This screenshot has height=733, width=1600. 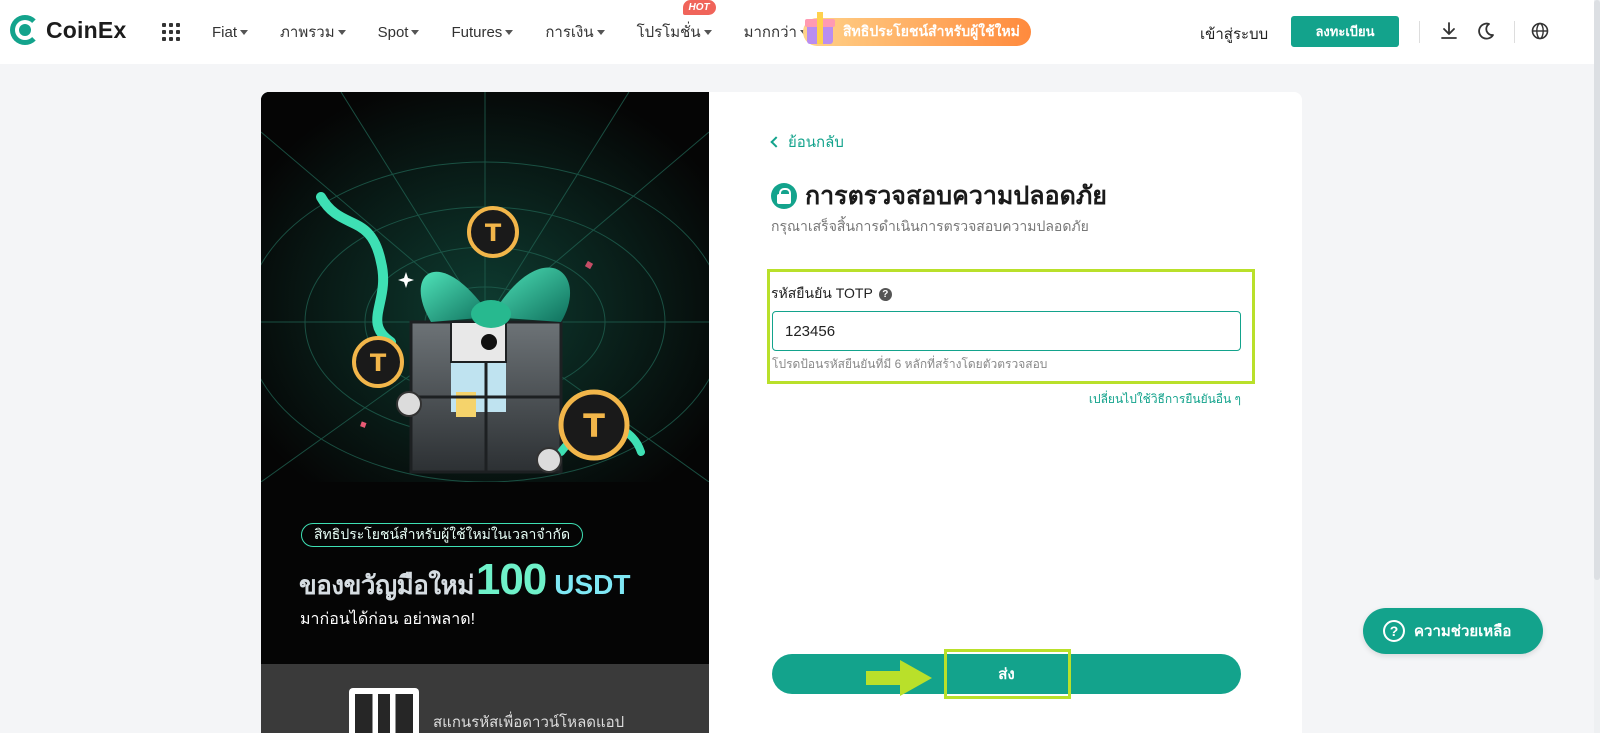 What do you see at coordinates (485, 698) in the screenshot?
I see `app-download-strip: สแกนรหัสเพื่อดาวน์โหลดแอป` at bounding box center [485, 698].